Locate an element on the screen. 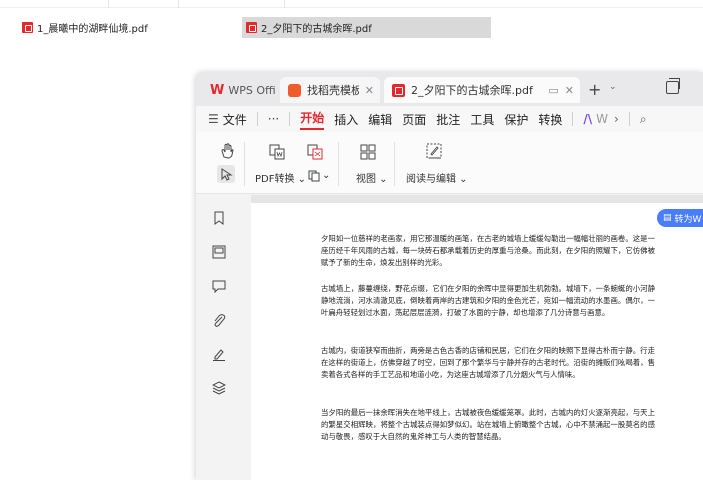 This screenshot has width=703, height=480. menu-icon: ☰ is located at coordinates (213, 119).